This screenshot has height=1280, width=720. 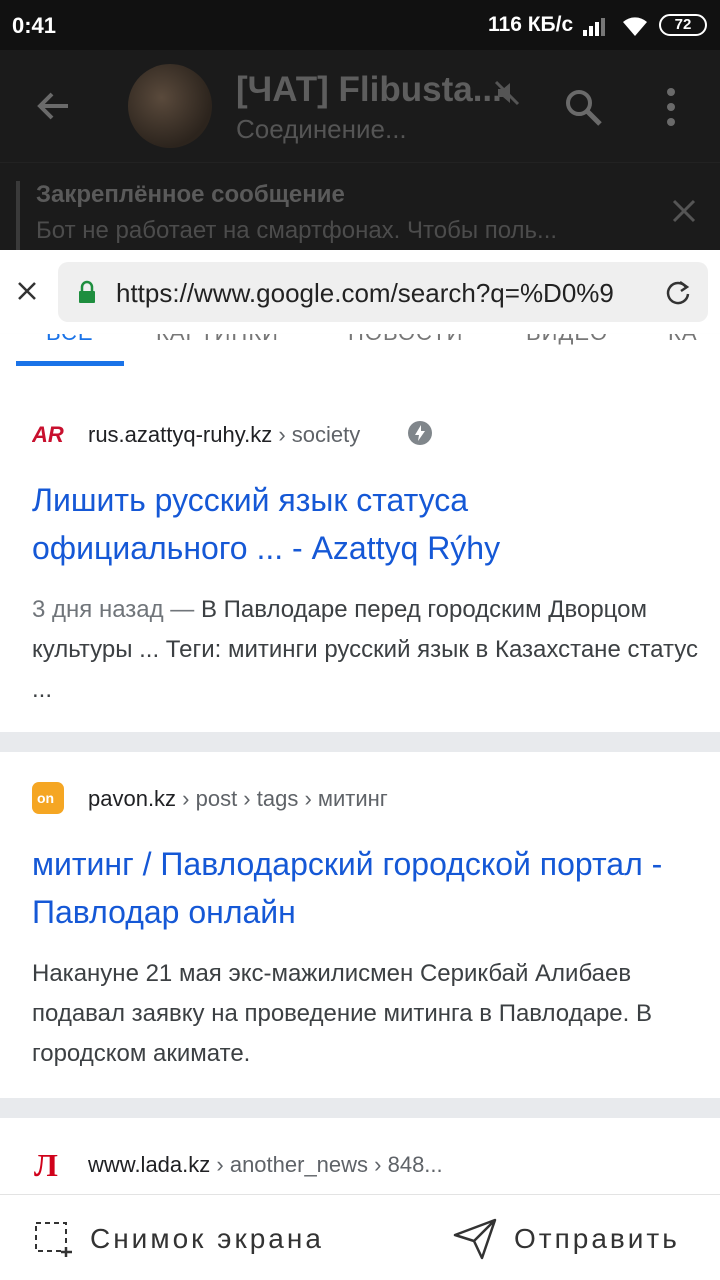 I want to click on url-field: https://www.google.com/search?q=%D0%9, so click(x=383, y=292).